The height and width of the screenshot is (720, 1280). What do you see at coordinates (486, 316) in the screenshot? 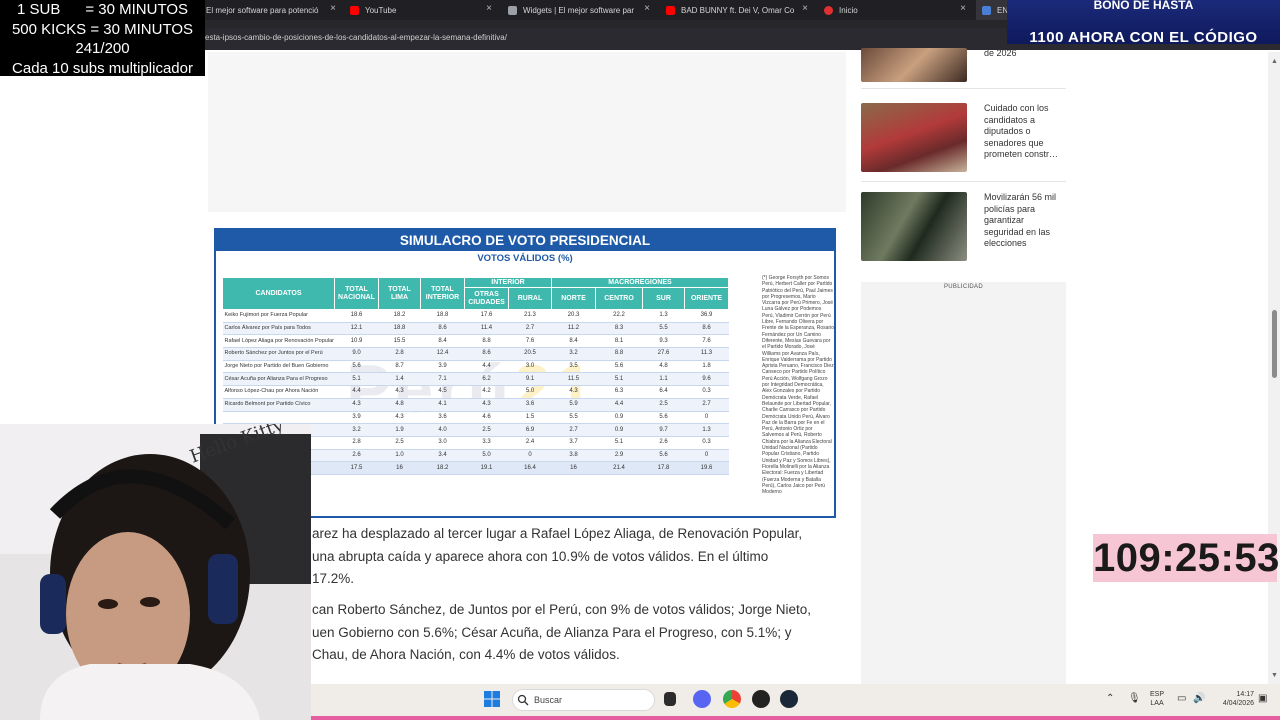
I see `value-cell: 17.6` at bounding box center [486, 316].